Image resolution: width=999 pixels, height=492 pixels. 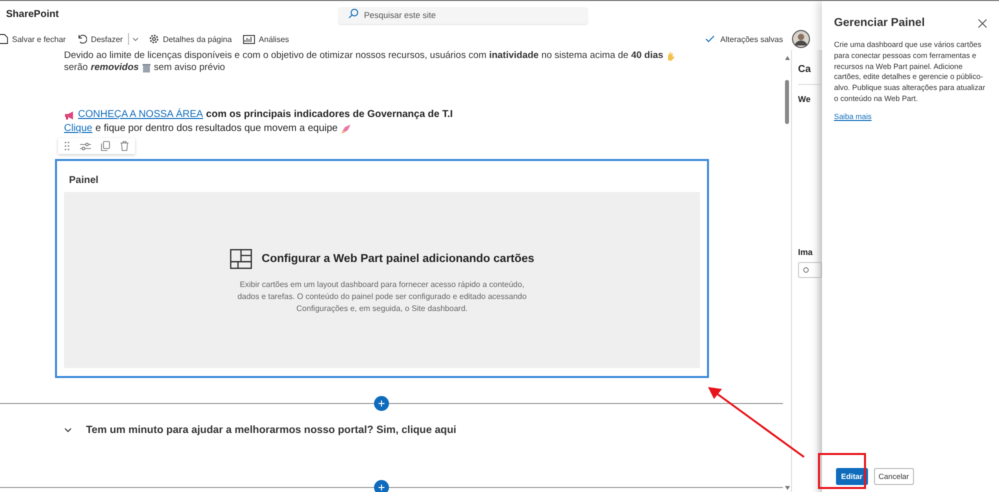 What do you see at coordinates (805, 99) in the screenshot?
I see `pane-label: We` at bounding box center [805, 99].